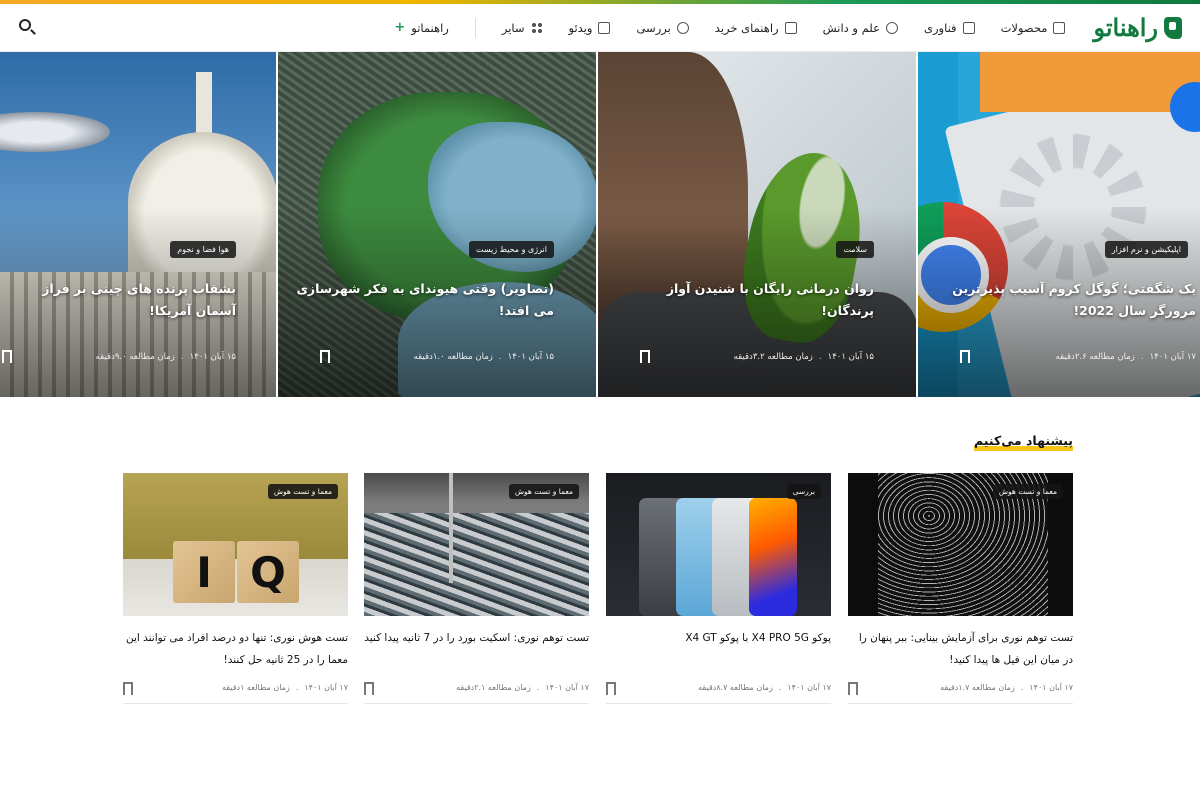 The height and width of the screenshot is (800, 1200). Describe the element at coordinates (682, 27) in the screenshot. I see `scan-icon` at that location.